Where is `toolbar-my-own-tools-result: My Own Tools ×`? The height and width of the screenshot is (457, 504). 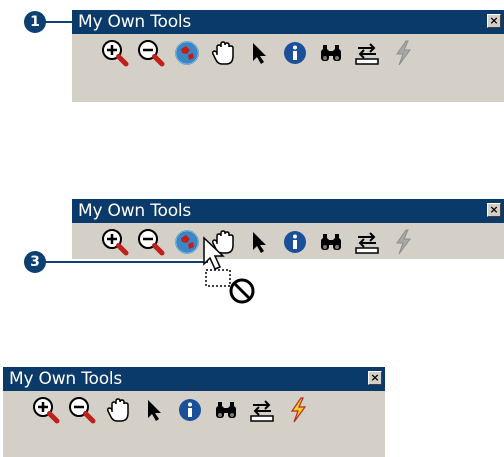 toolbar-my-own-tools-result: My Own Tools × is located at coordinates (194, 412).